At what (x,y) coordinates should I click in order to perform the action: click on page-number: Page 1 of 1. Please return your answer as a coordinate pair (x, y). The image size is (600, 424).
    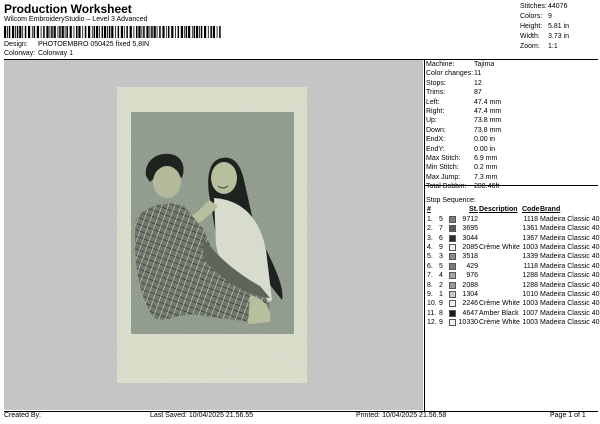
    Looking at the image, I should click on (568, 415).